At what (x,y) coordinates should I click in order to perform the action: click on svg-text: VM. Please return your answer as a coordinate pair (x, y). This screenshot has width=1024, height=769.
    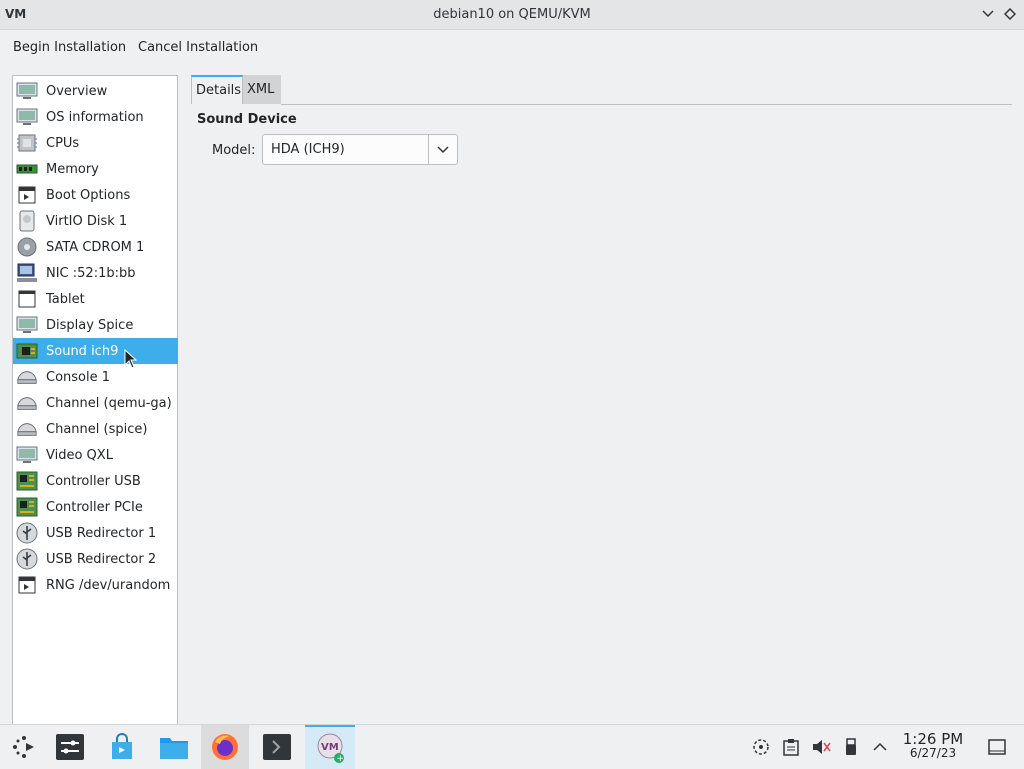
    Looking at the image, I should click on (330, 747).